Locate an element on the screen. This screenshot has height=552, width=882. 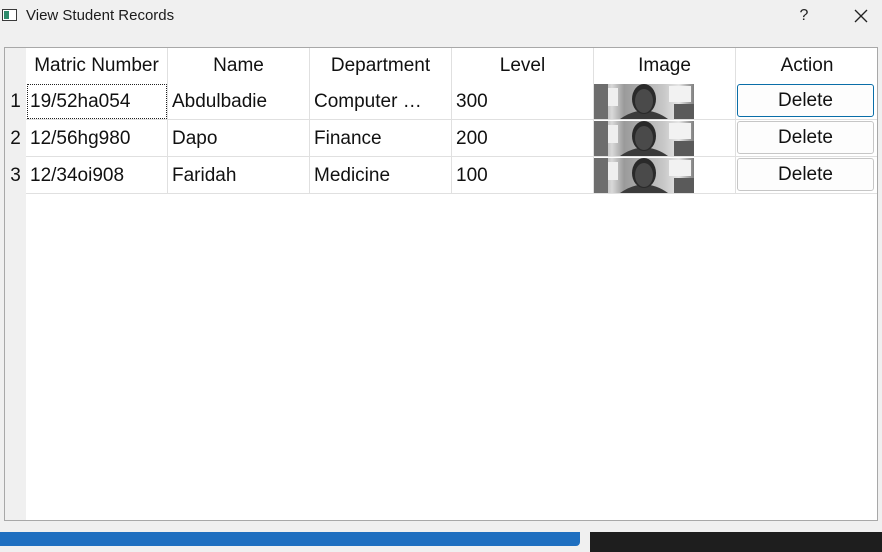
row-number: 1 is located at coordinates (15, 101).